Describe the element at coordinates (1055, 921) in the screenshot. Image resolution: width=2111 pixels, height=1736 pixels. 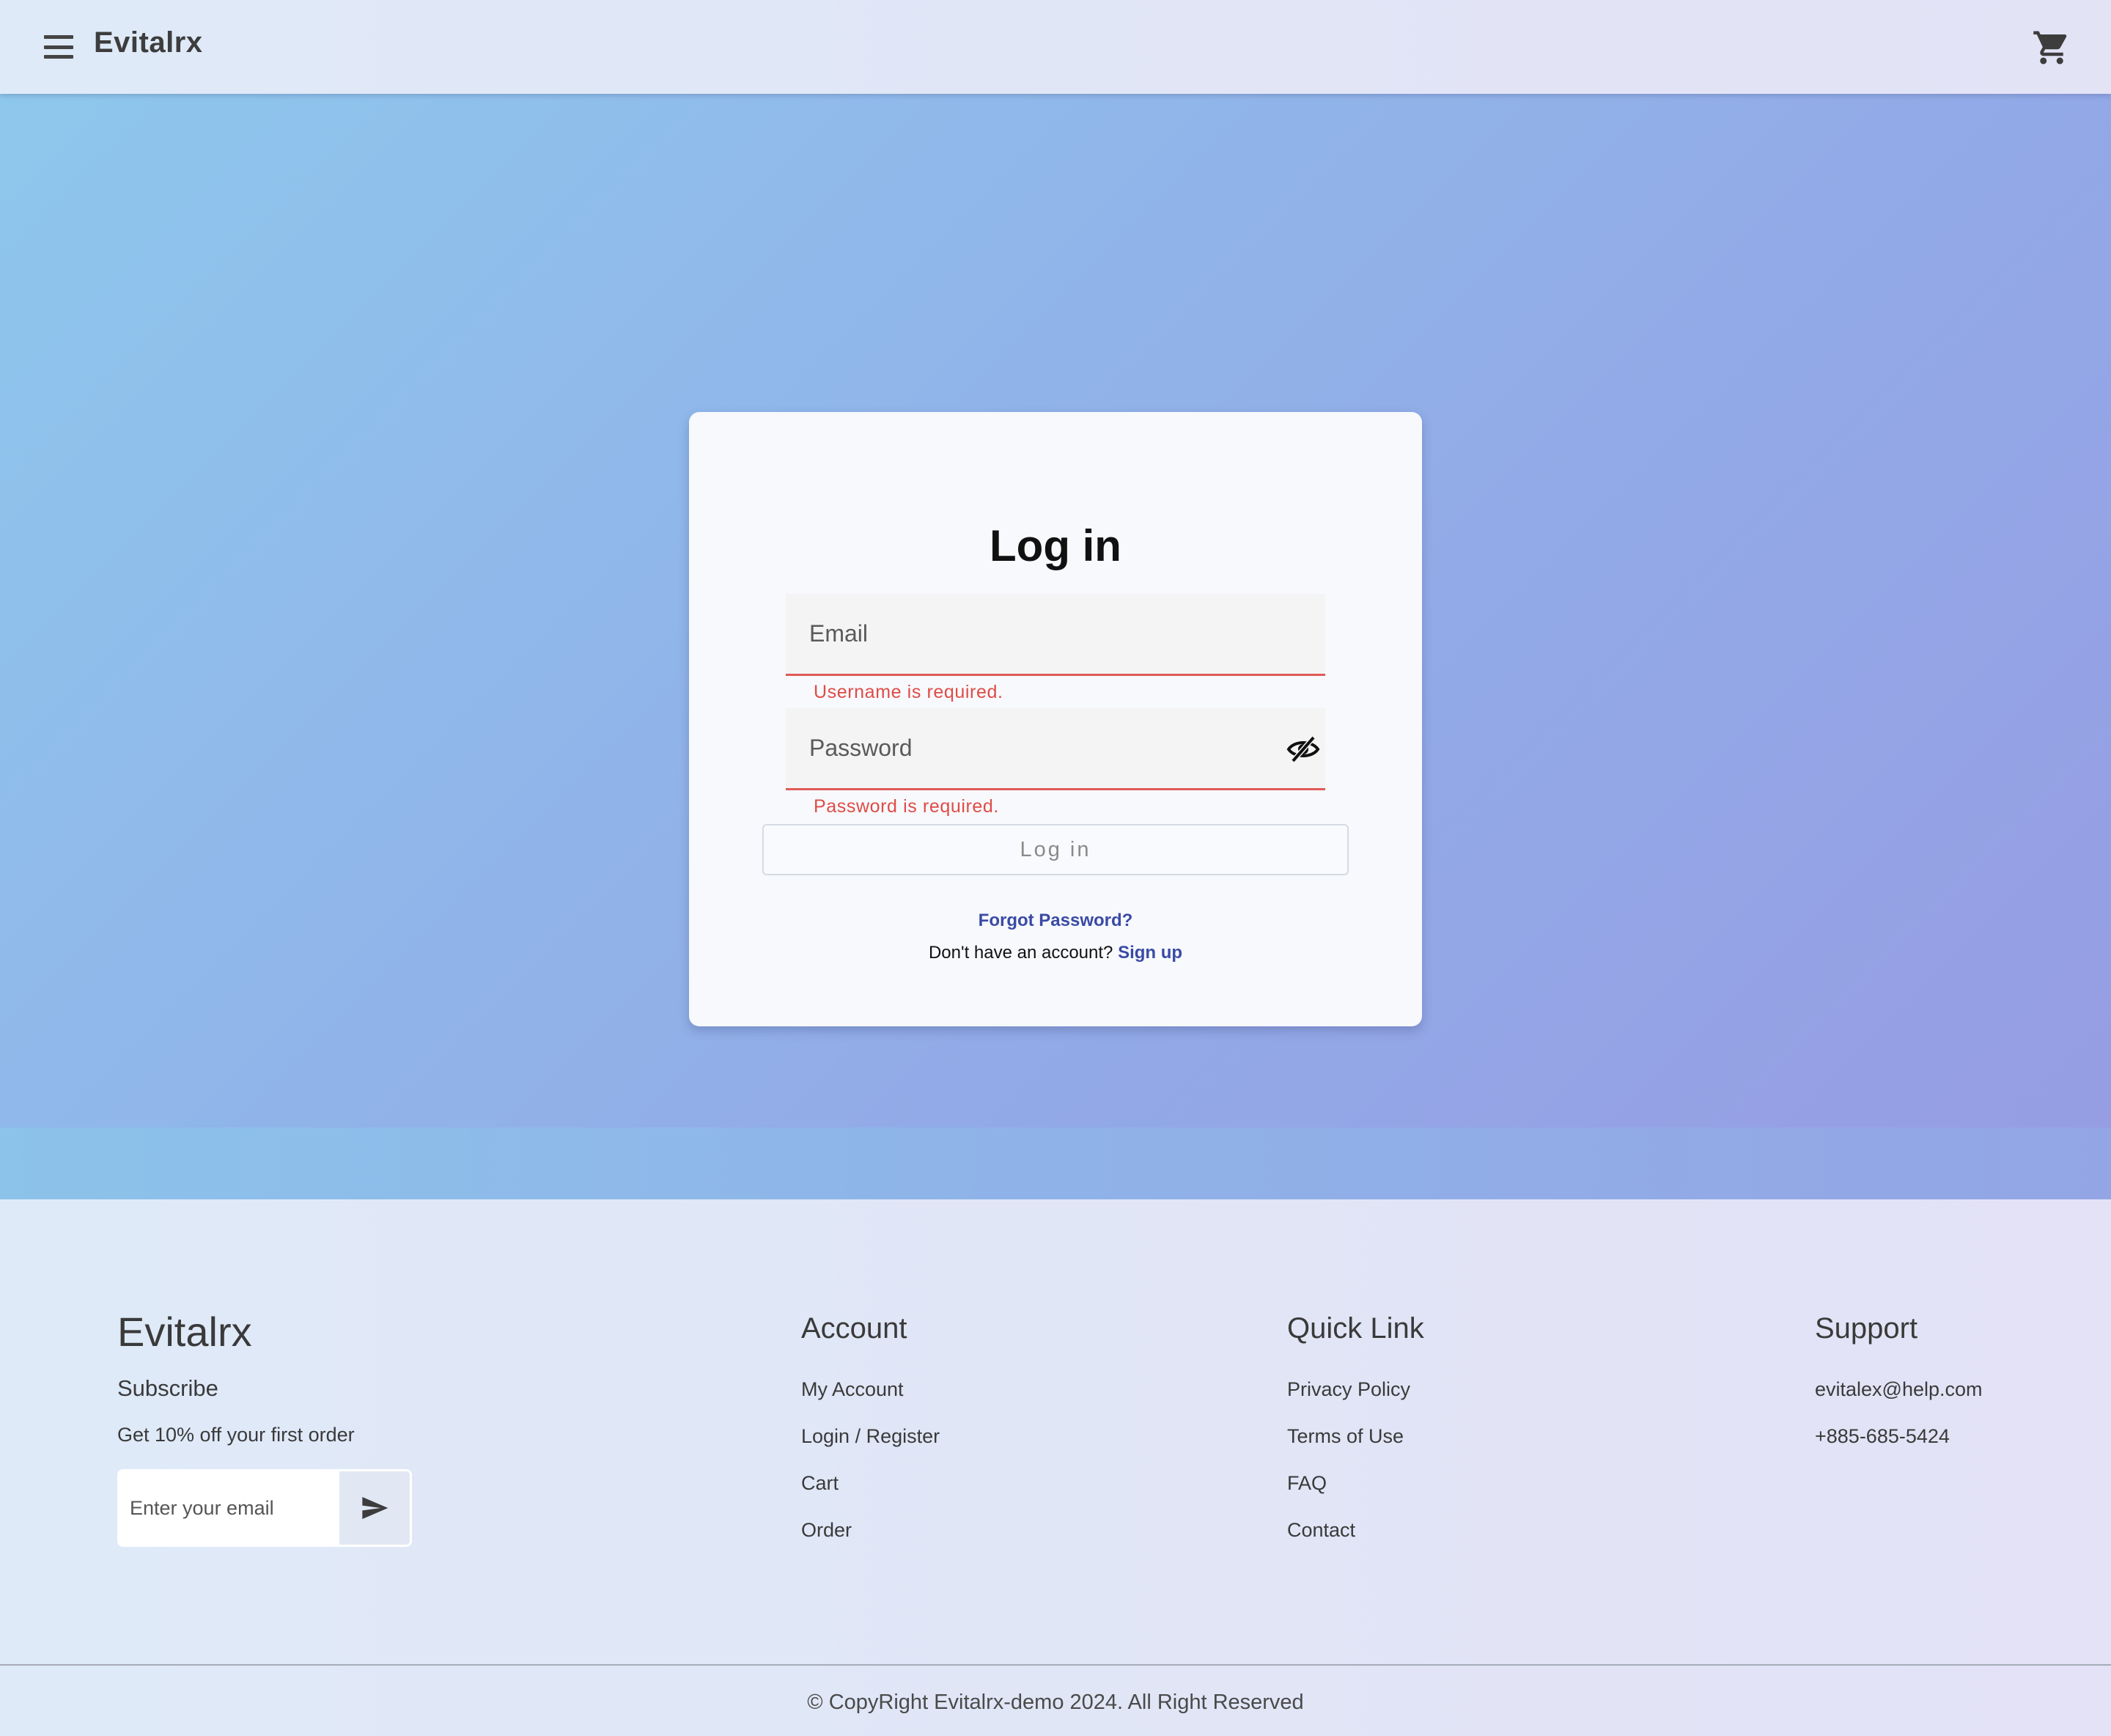
I see `forgot-password-link: Forgot Password?` at that location.